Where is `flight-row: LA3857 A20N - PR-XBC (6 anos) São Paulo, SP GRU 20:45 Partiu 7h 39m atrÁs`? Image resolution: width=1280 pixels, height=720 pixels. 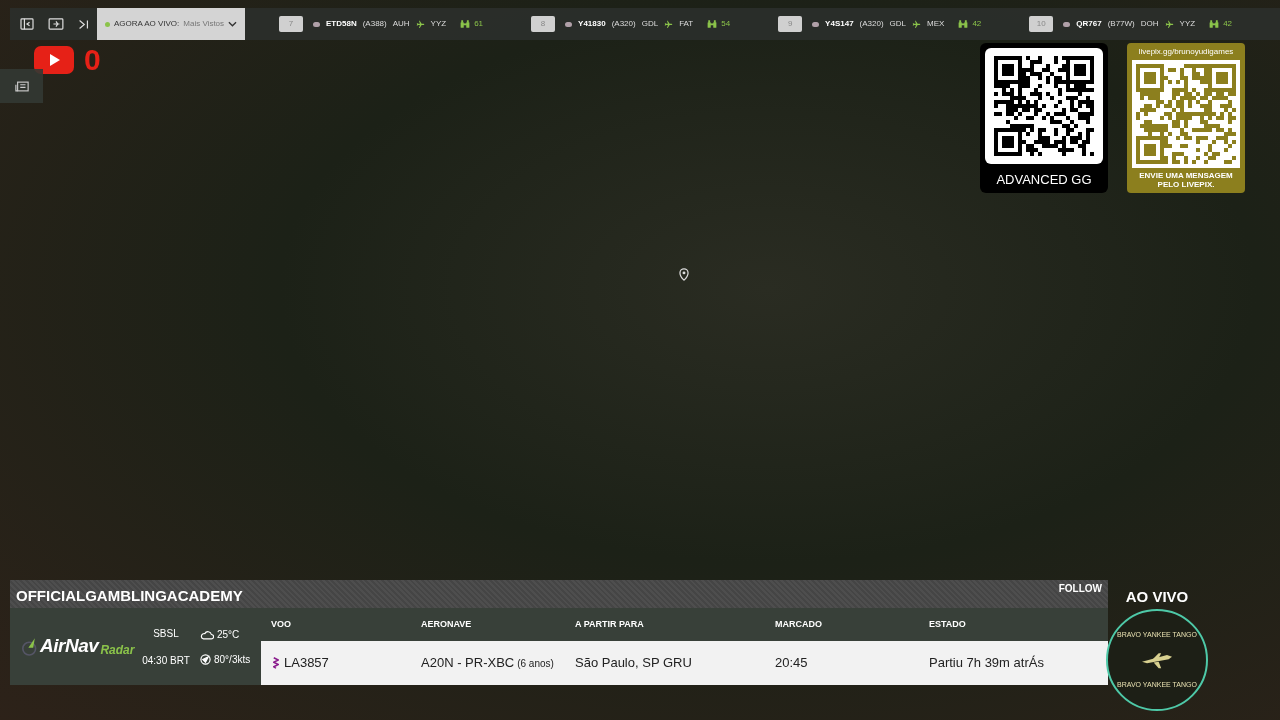 flight-row: LA3857 A20N - PR-XBC (6 anos) São Paulo, SP GRU 20:45 Partiu 7h 39m atrÁs is located at coordinates (684, 663).